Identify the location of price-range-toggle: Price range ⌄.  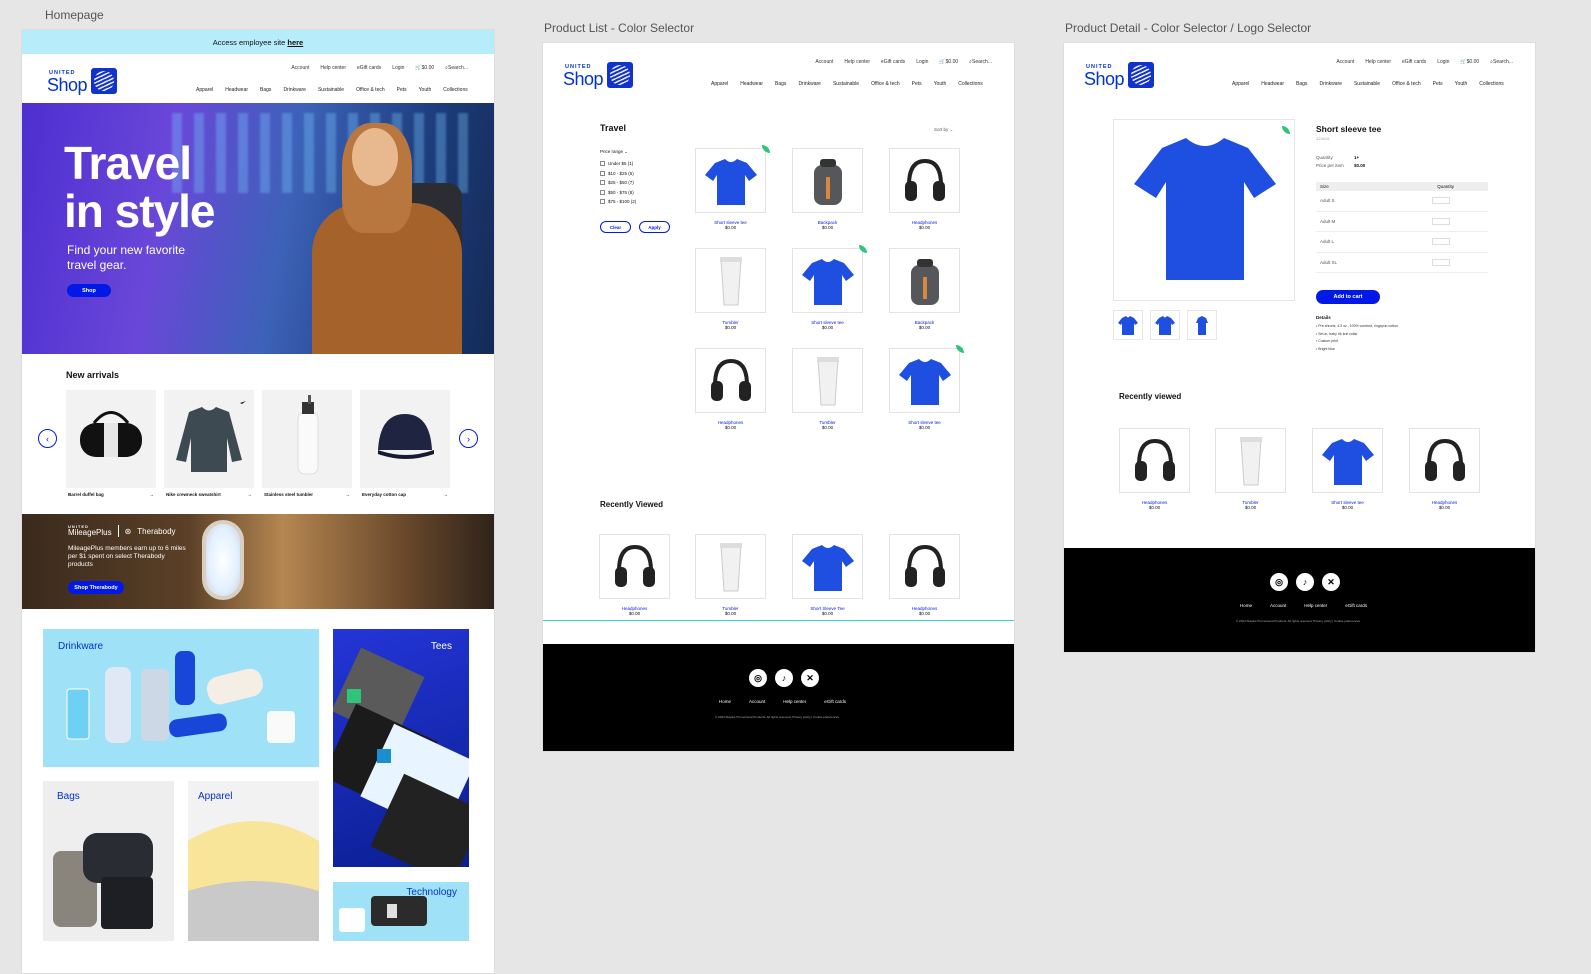
(618, 152).